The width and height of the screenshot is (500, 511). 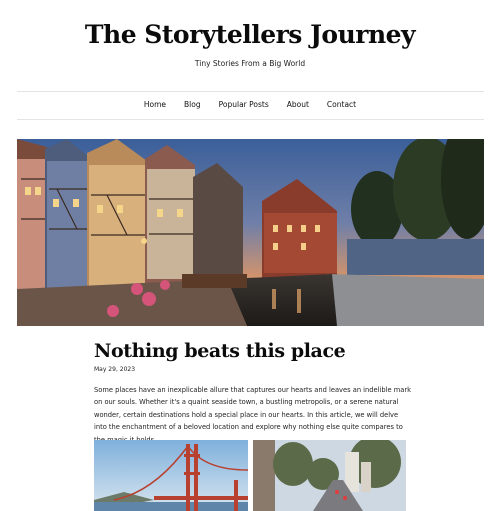 What do you see at coordinates (329, 475) in the screenshot?
I see `city-street-image` at bounding box center [329, 475].